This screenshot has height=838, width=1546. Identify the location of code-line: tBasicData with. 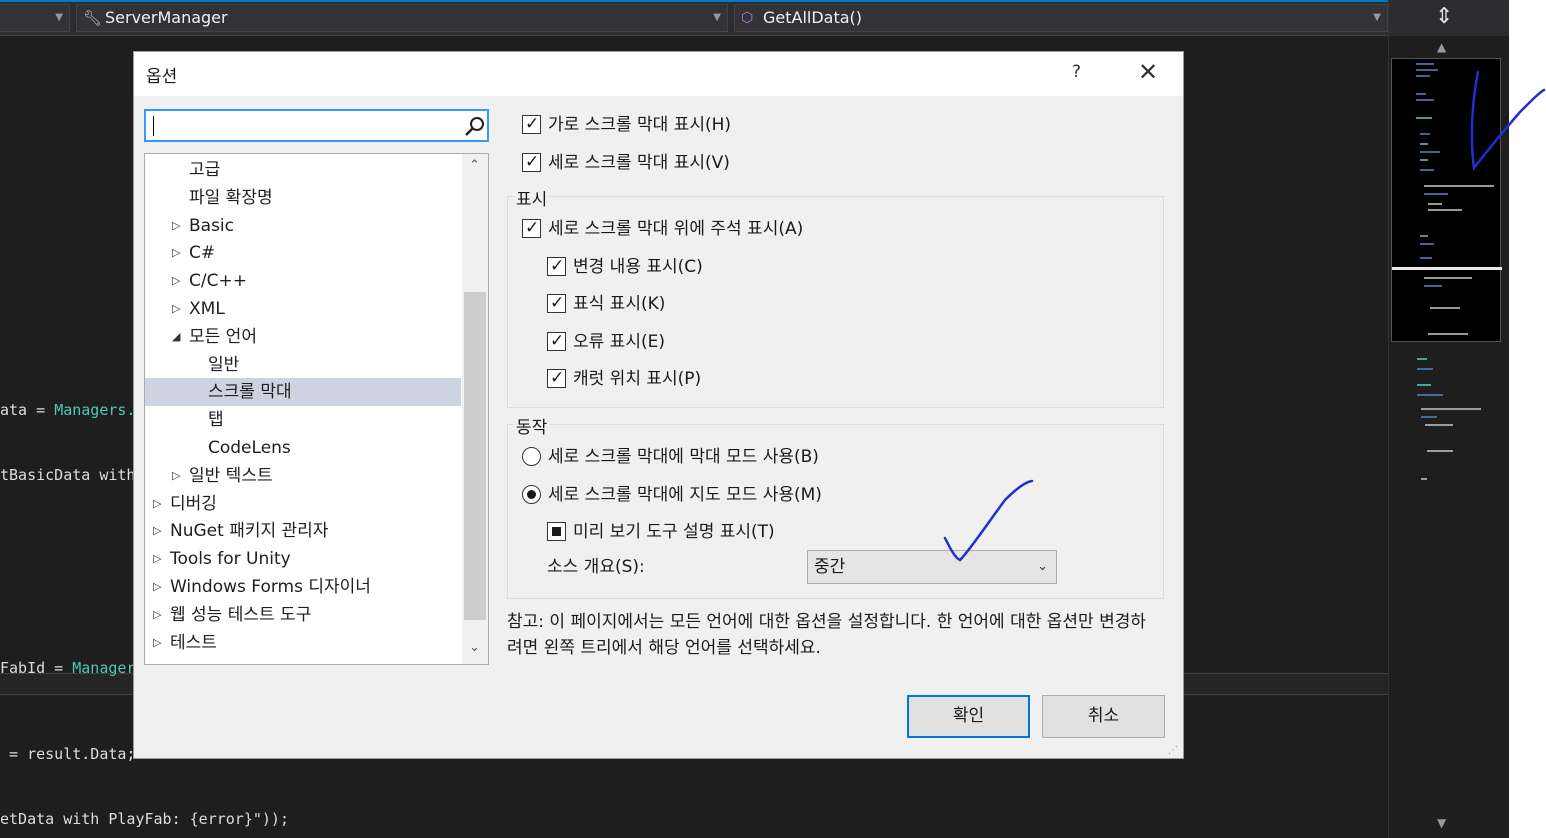
(68, 475).